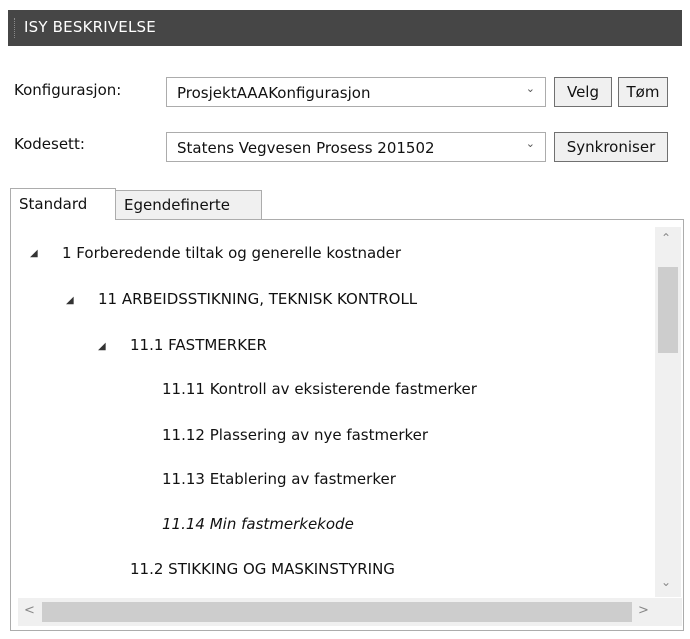 The width and height of the screenshot is (690, 639). What do you see at coordinates (90, 27) in the screenshot?
I see `panel-title: ISY BESKRIVELSE` at bounding box center [90, 27].